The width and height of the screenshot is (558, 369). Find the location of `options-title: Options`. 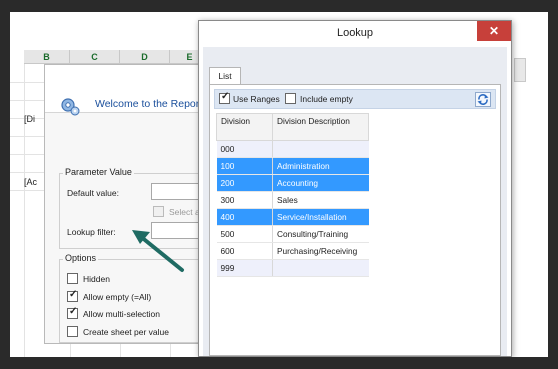

options-title: Options is located at coordinates (81, 258).